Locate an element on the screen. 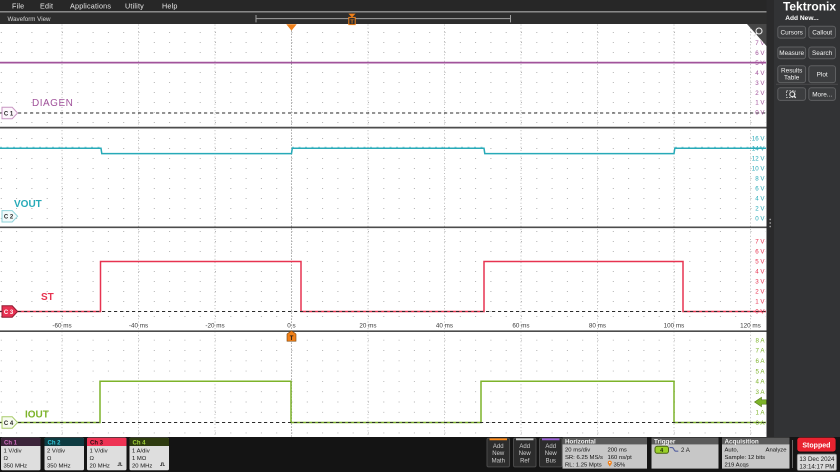  svg-text: 7 V is located at coordinates (760, 242).